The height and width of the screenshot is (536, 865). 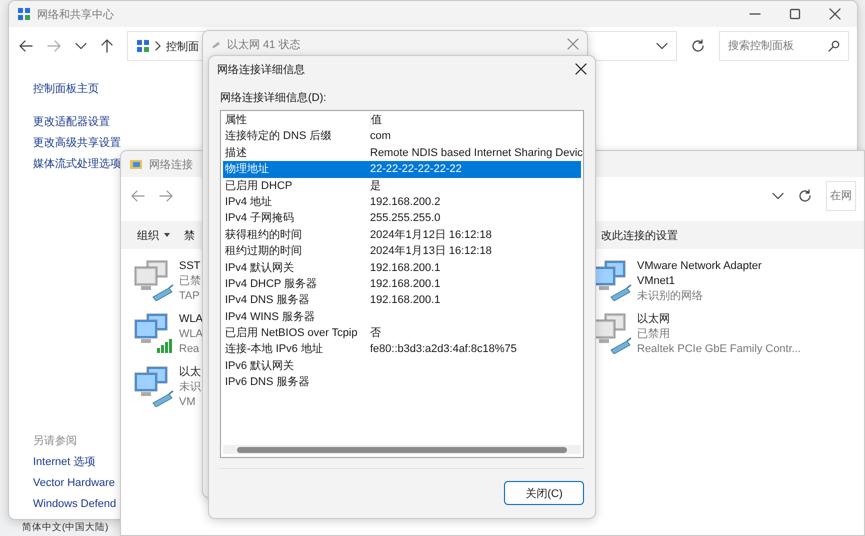 What do you see at coordinates (406, 218) in the screenshot?
I see `value-cell-text: 255.255.255.0` at bounding box center [406, 218].